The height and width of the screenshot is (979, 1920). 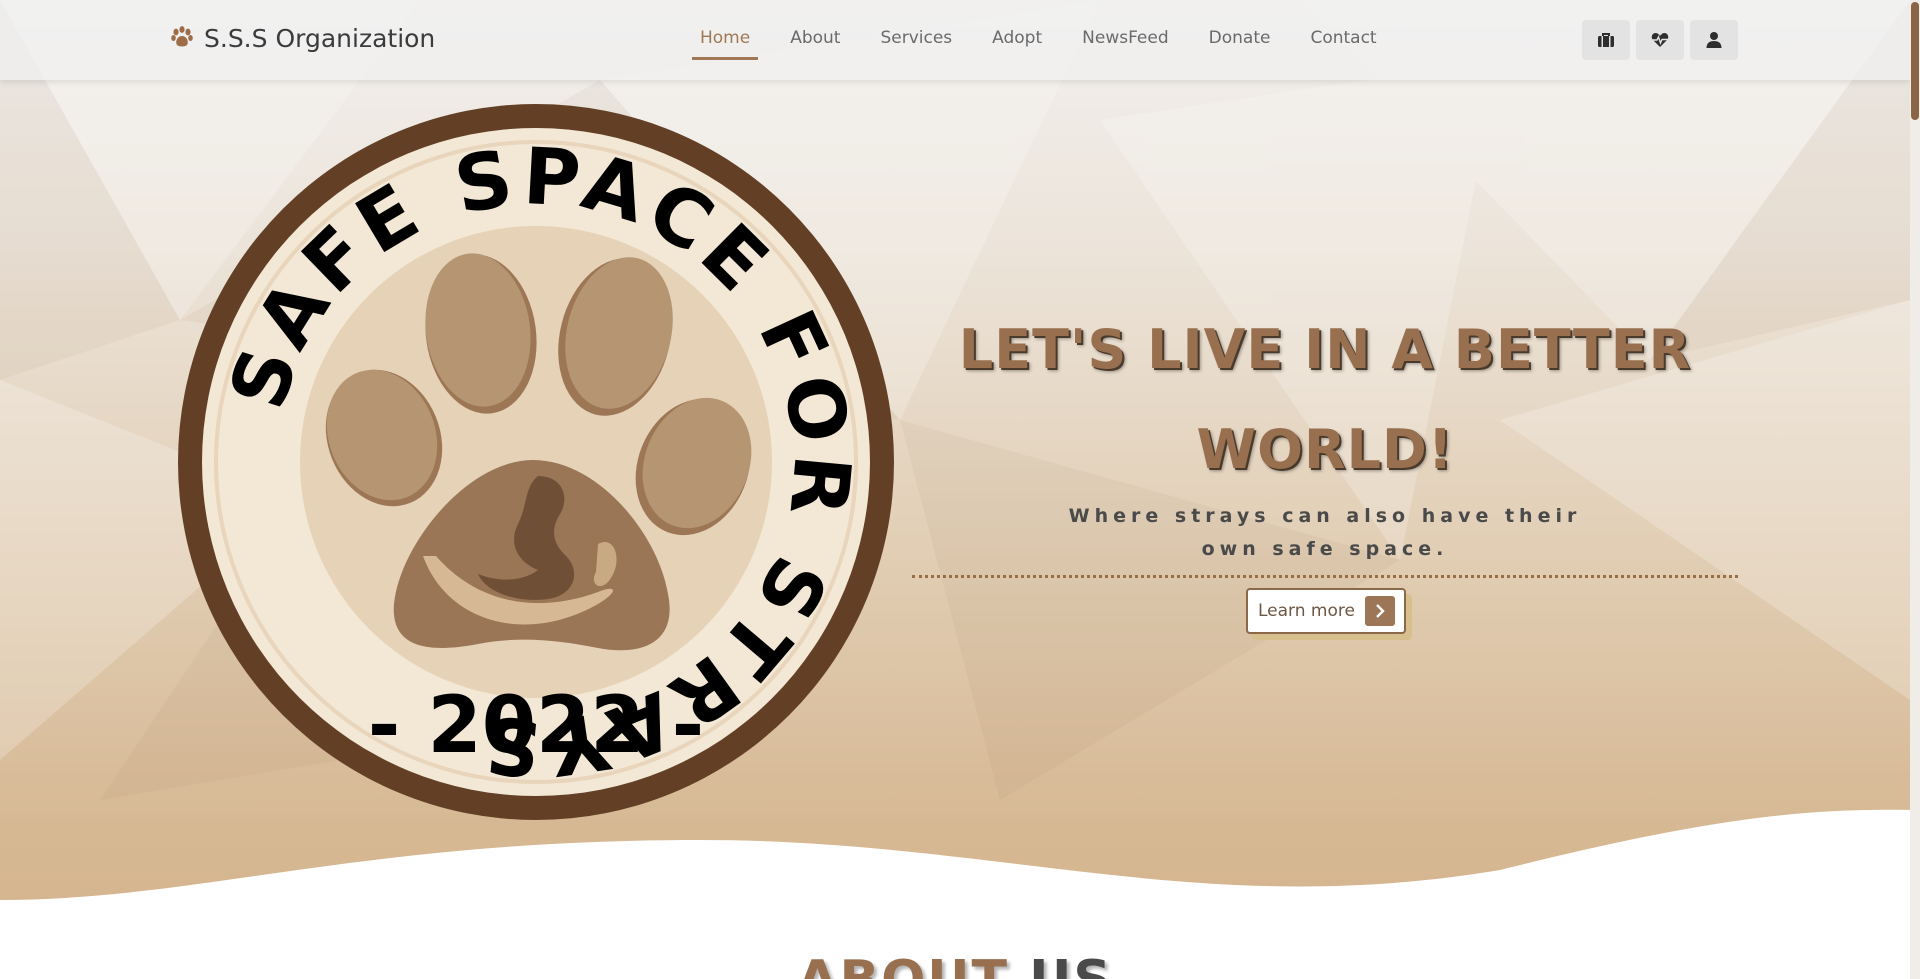 I want to click on scrollbar-track, so click(x=1915, y=489).